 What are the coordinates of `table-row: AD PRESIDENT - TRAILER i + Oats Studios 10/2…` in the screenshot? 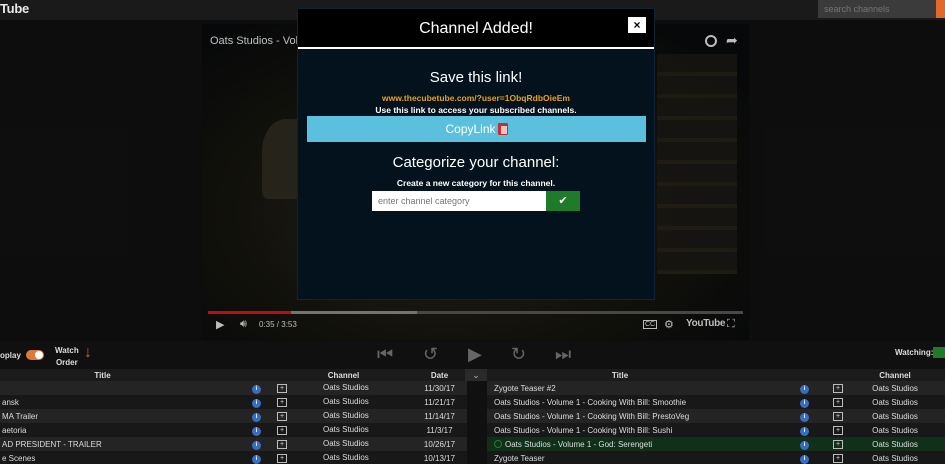 It's located at (233, 444).